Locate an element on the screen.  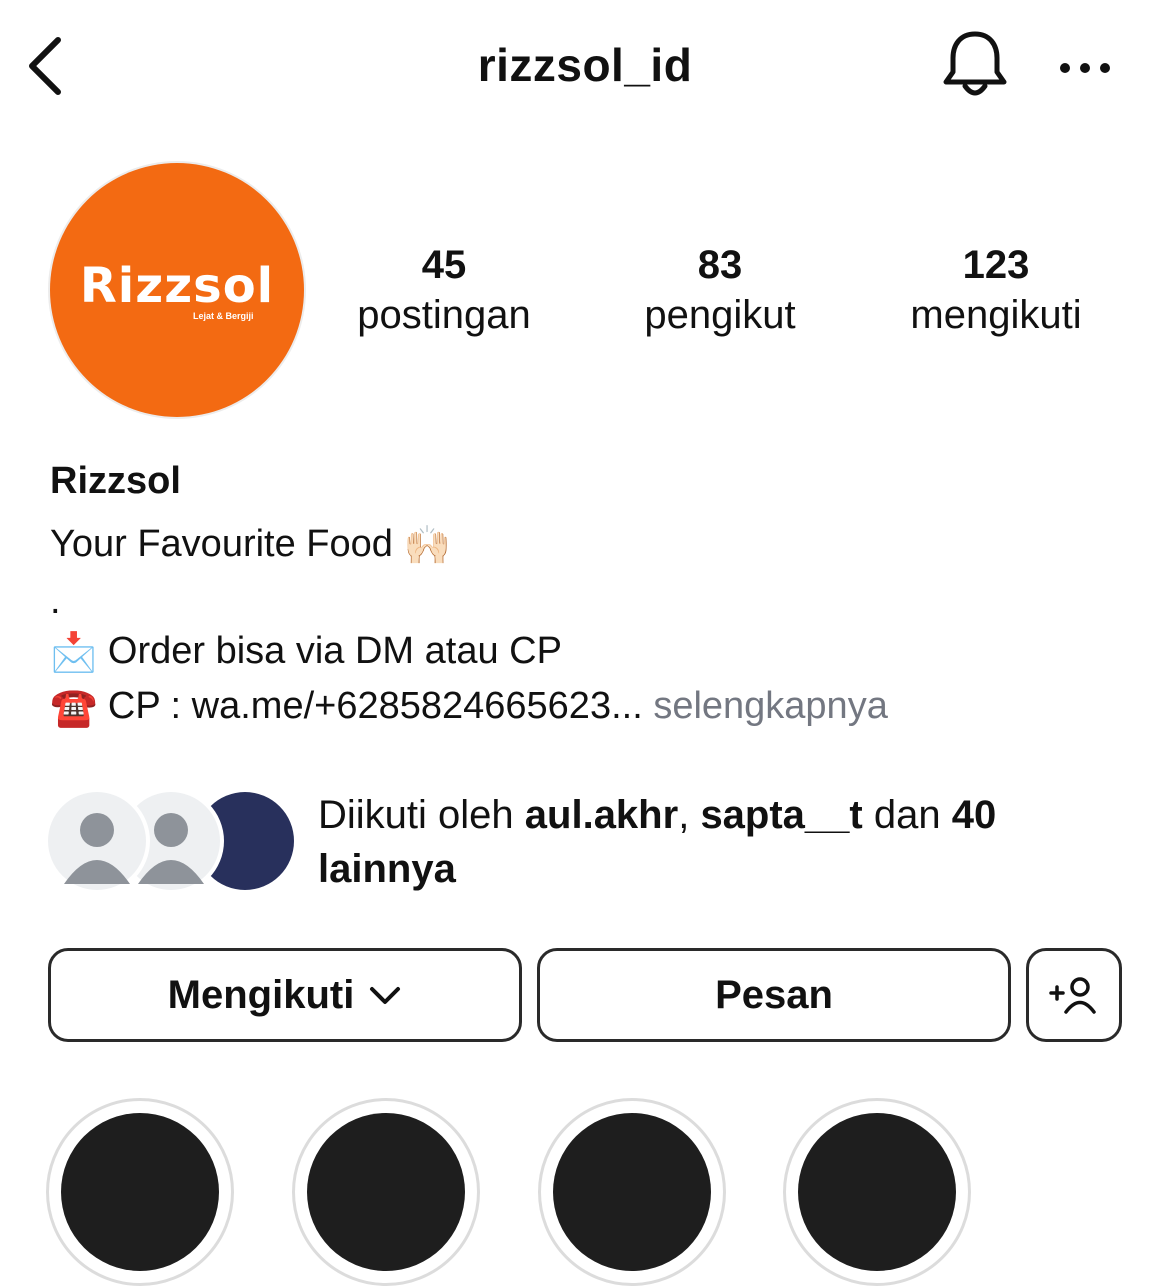
bell-icon is located at coordinates (975, 63).